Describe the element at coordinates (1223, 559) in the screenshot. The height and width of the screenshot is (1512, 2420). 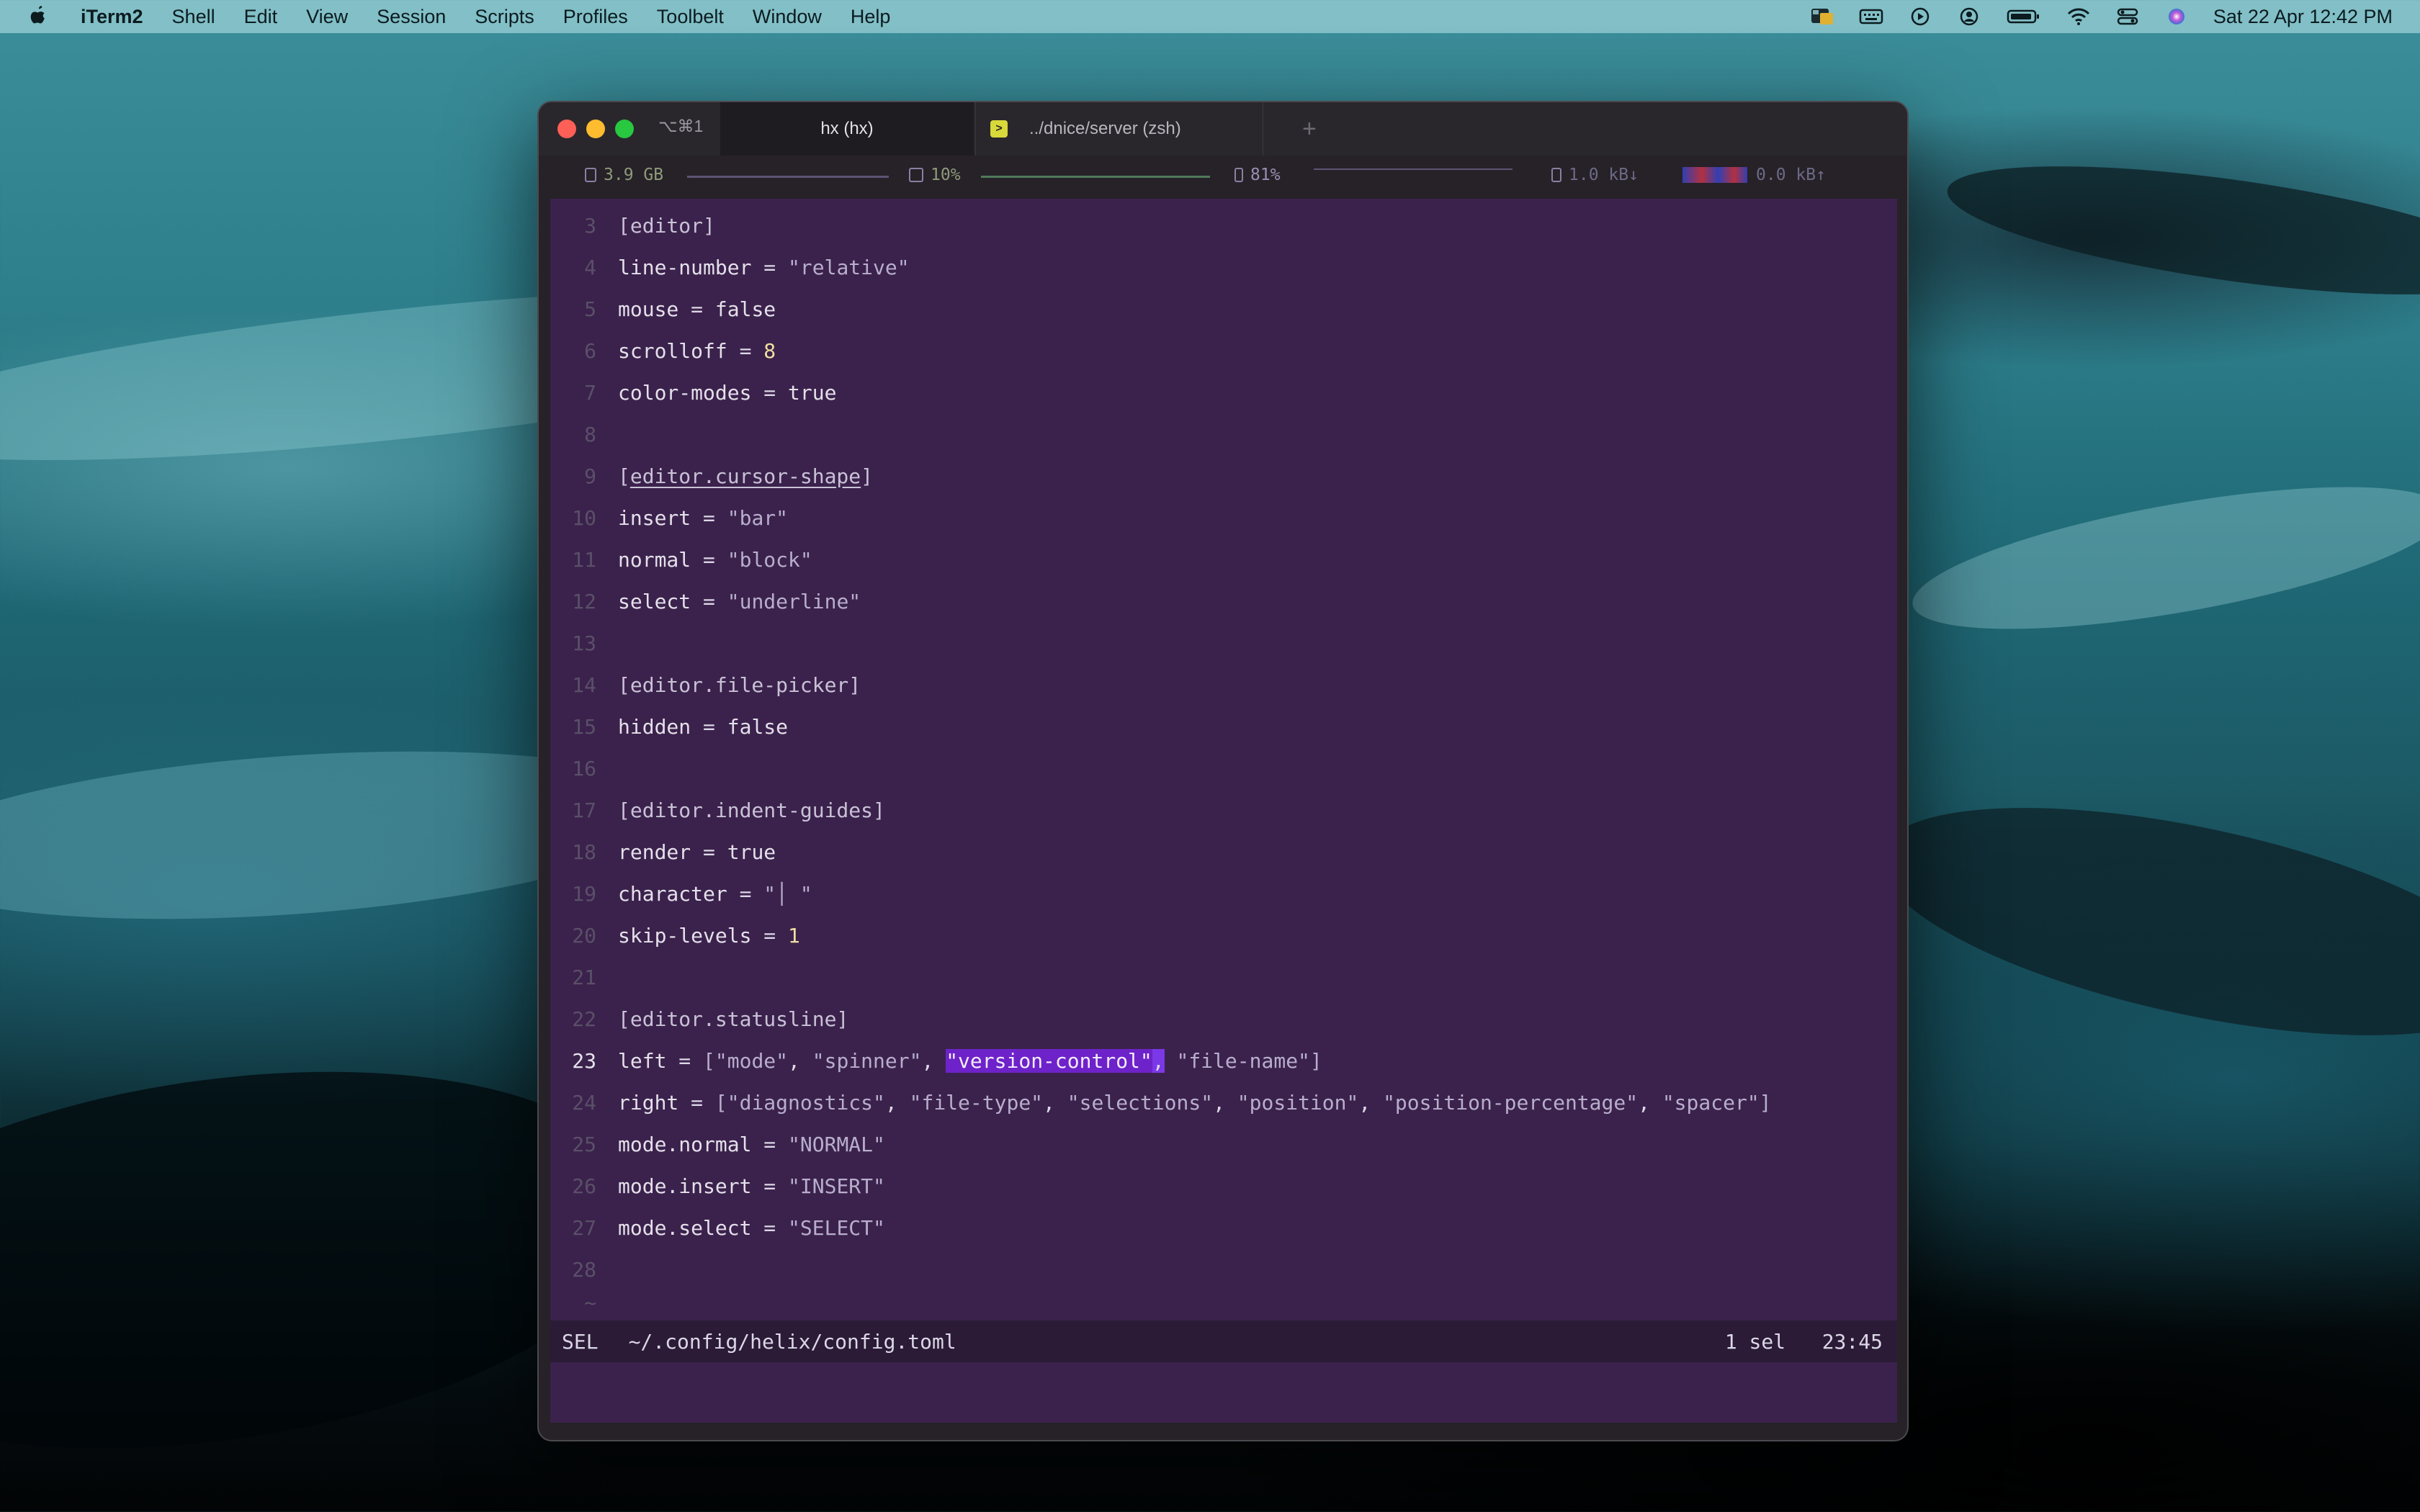
I see `code-line: 11 normal = "block"` at that location.